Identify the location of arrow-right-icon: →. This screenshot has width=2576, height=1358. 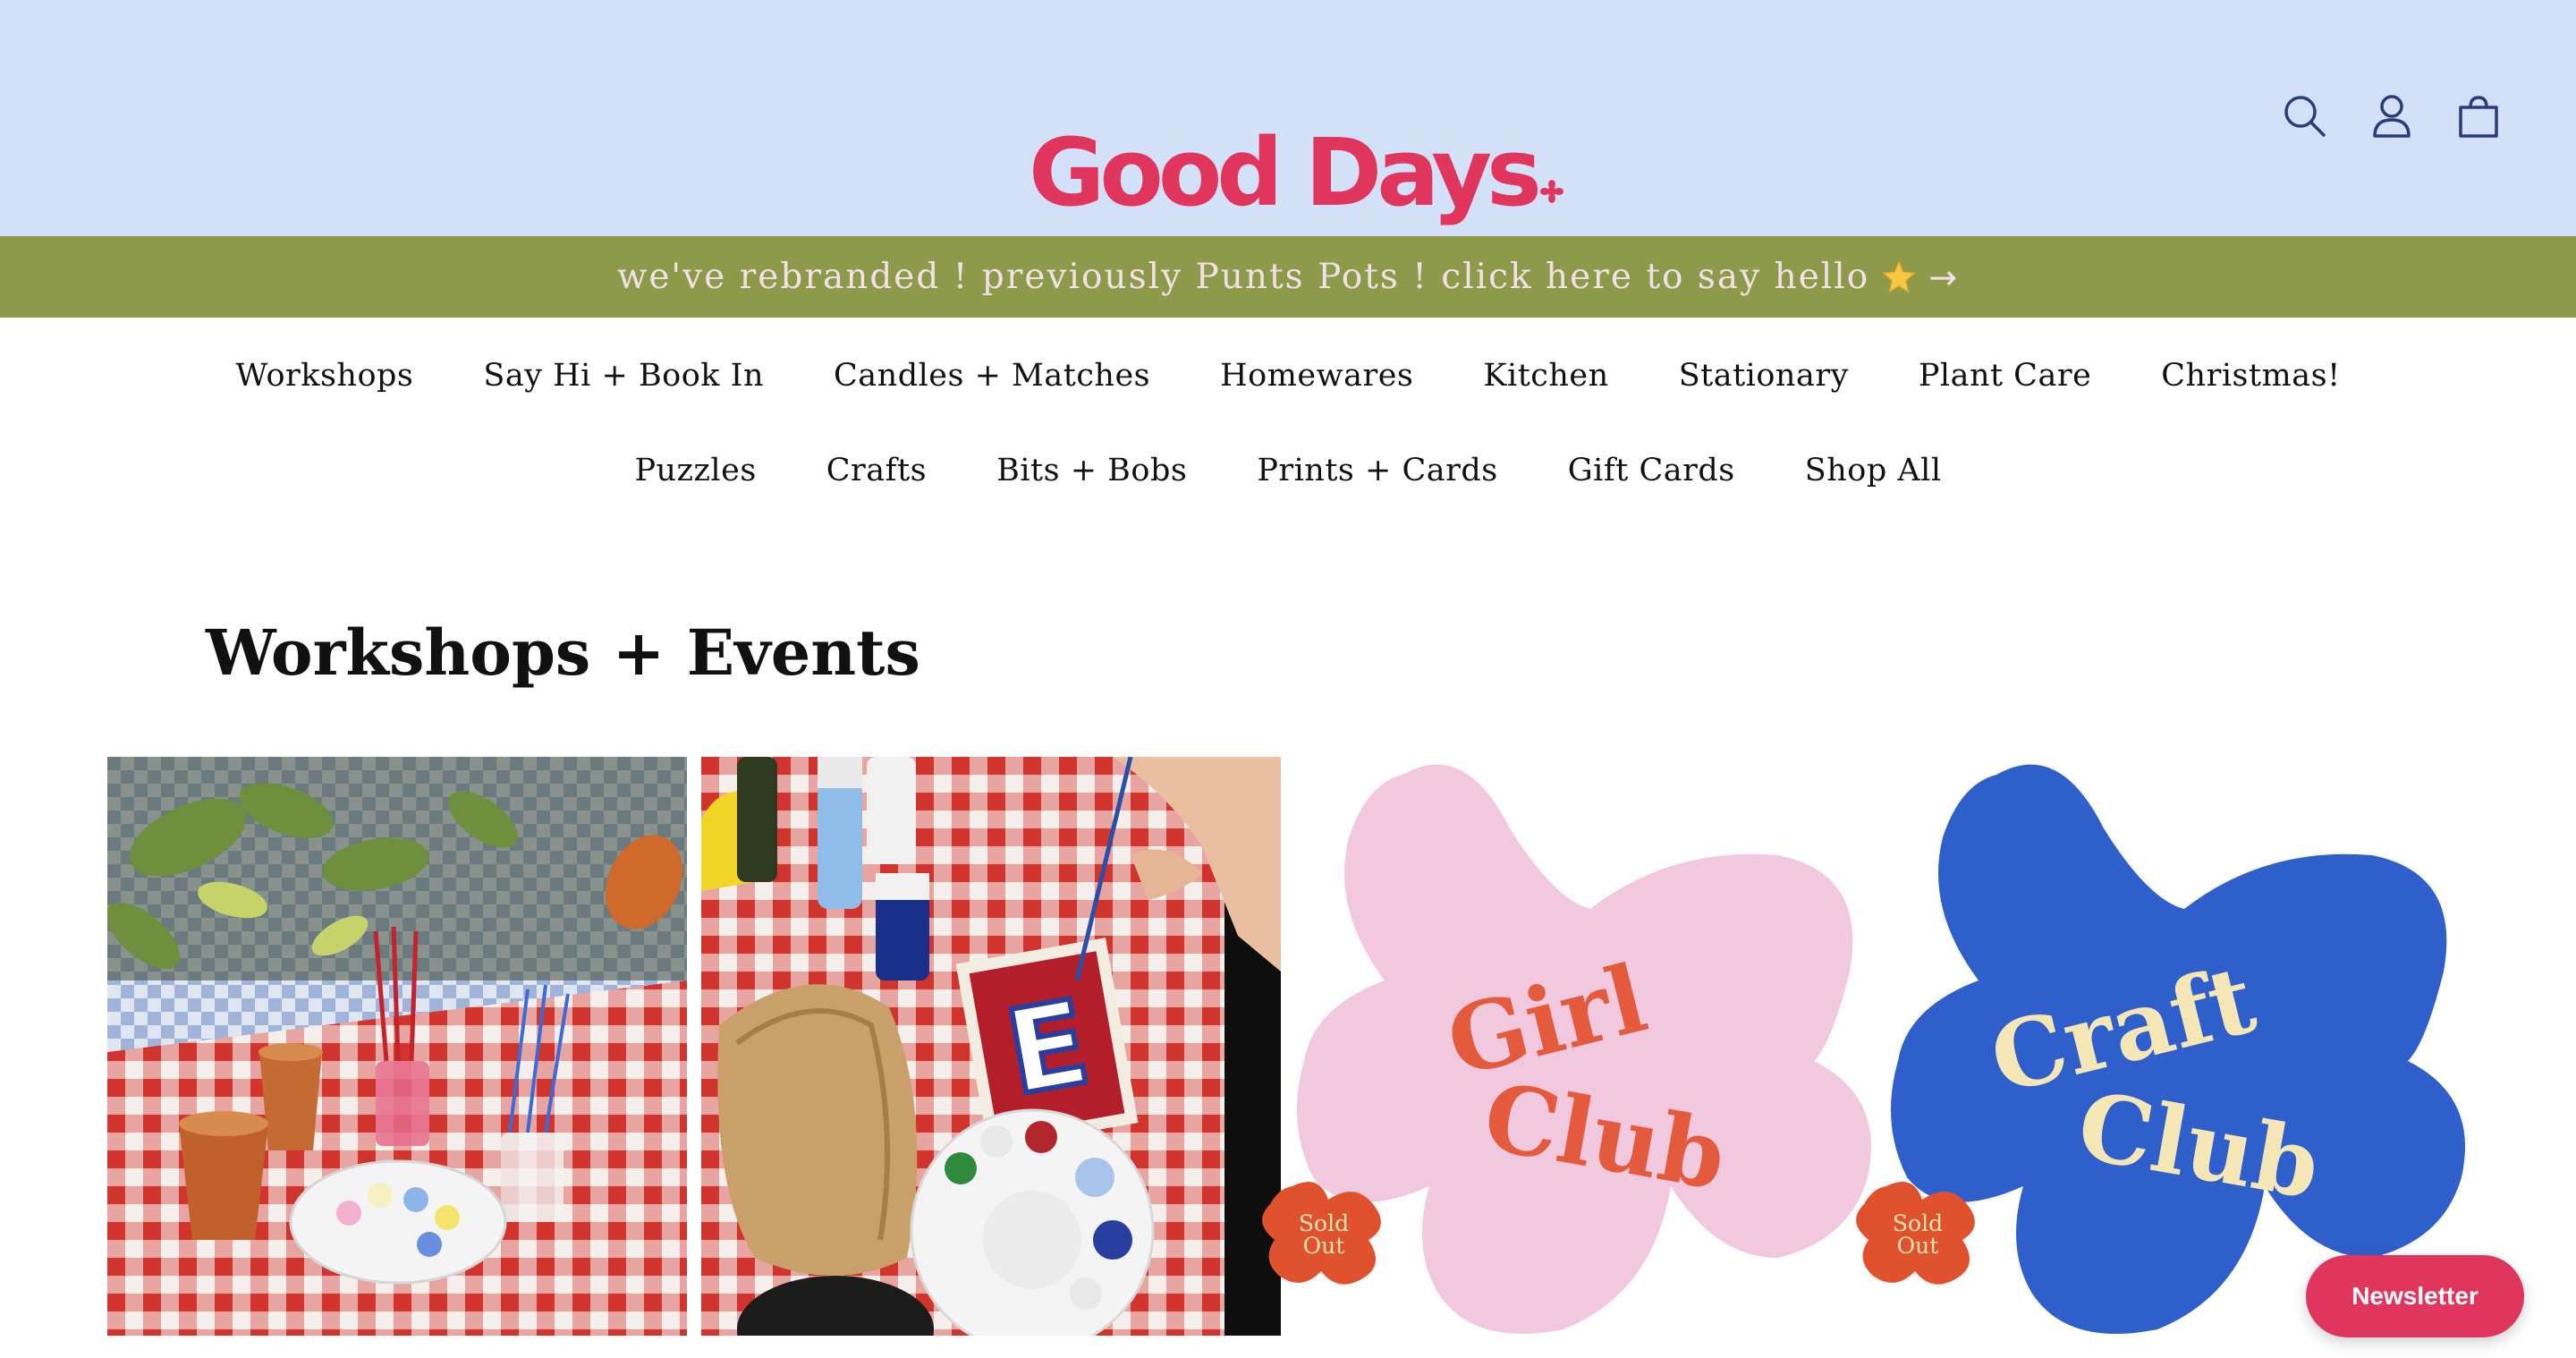
(1944, 277).